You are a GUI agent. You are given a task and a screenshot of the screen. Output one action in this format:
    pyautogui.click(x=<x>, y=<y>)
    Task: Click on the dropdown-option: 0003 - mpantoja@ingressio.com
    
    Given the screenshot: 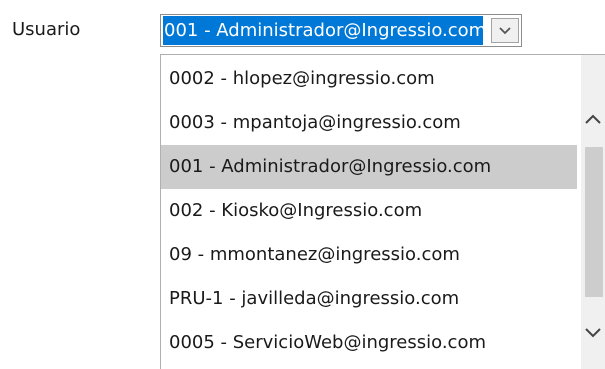 What is the action you would take?
    pyautogui.click(x=369, y=123)
    